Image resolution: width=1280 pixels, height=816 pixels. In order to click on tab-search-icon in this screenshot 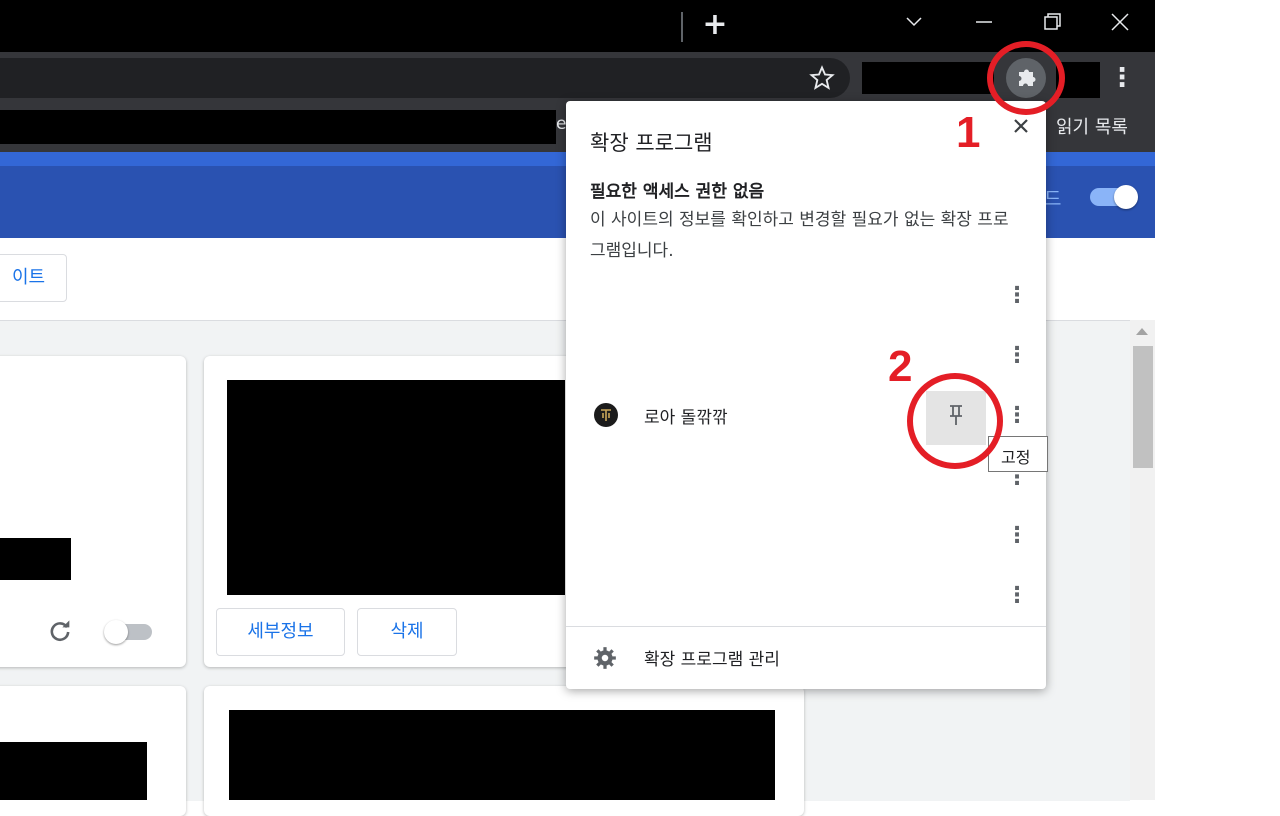, I will do `click(914, 22)`.